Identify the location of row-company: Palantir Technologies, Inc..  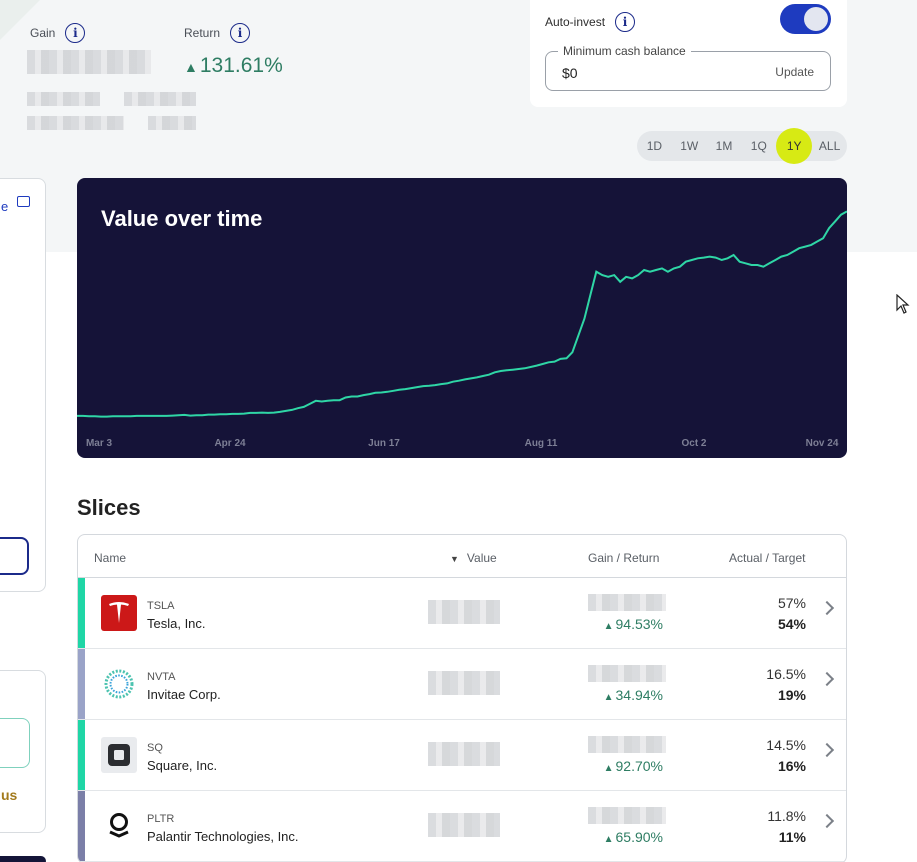
(223, 836).